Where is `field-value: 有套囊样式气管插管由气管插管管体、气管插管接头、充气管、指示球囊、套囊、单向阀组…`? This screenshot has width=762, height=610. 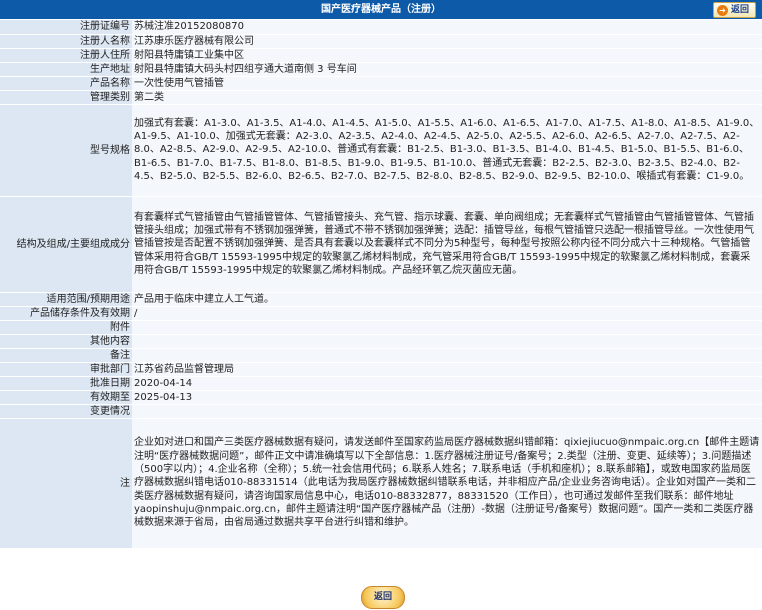
field-value: 有套囊样式气管插管由气管插管管体、气管插管接头、充气管、指示球囊、套囊、单向阀组… is located at coordinates (447, 244).